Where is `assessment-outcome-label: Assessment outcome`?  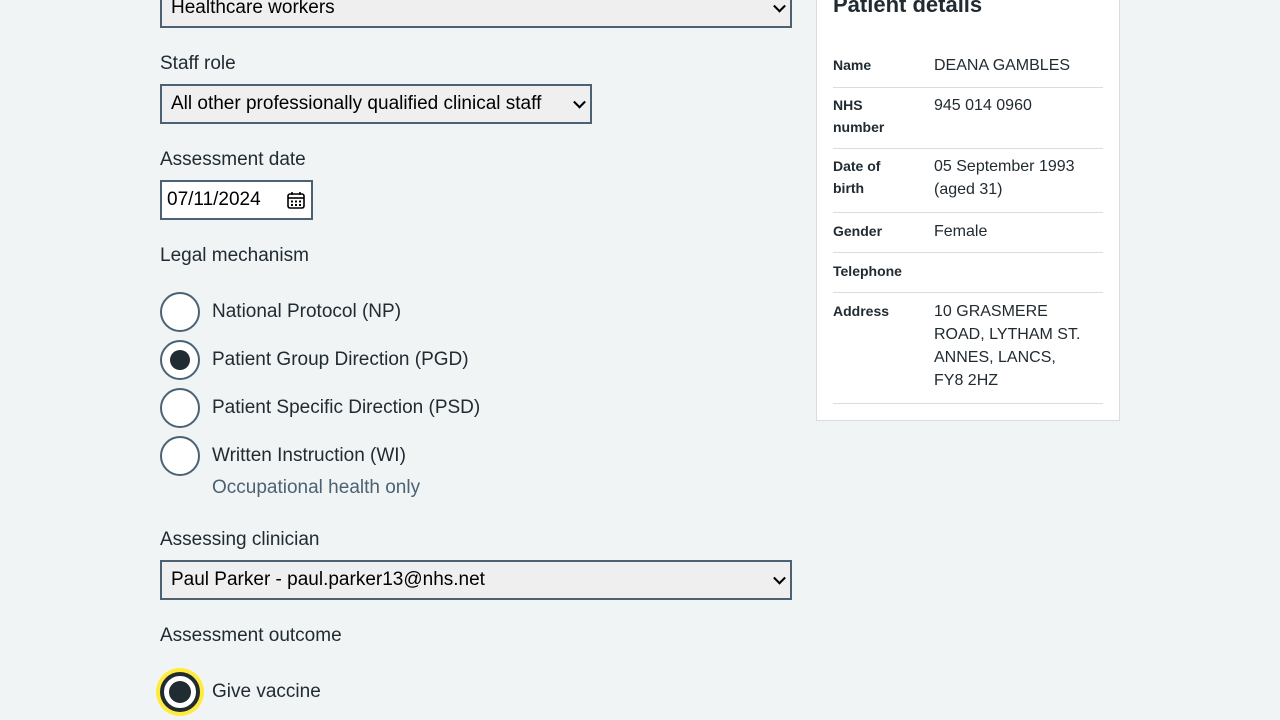
assessment-outcome-label: Assessment outcome is located at coordinates (251, 635).